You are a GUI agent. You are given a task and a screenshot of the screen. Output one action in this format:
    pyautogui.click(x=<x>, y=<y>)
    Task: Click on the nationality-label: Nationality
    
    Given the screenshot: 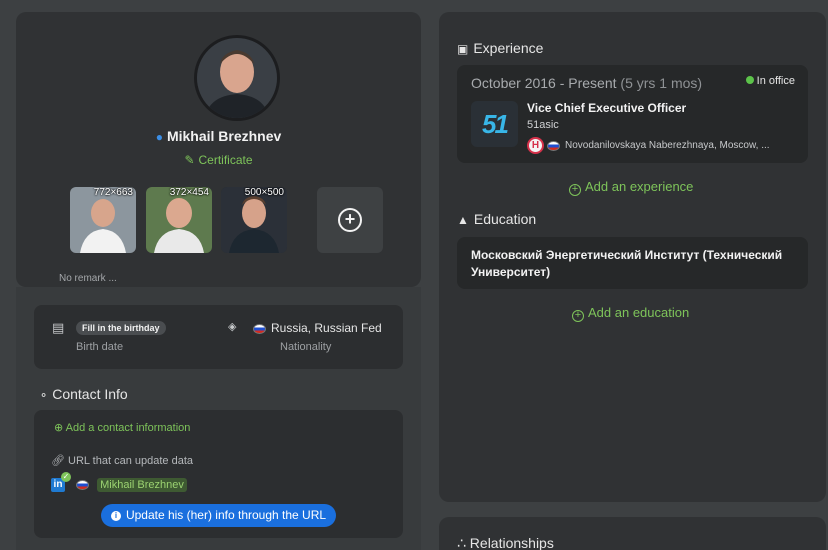 What is the action you would take?
    pyautogui.click(x=306, y=347)
    